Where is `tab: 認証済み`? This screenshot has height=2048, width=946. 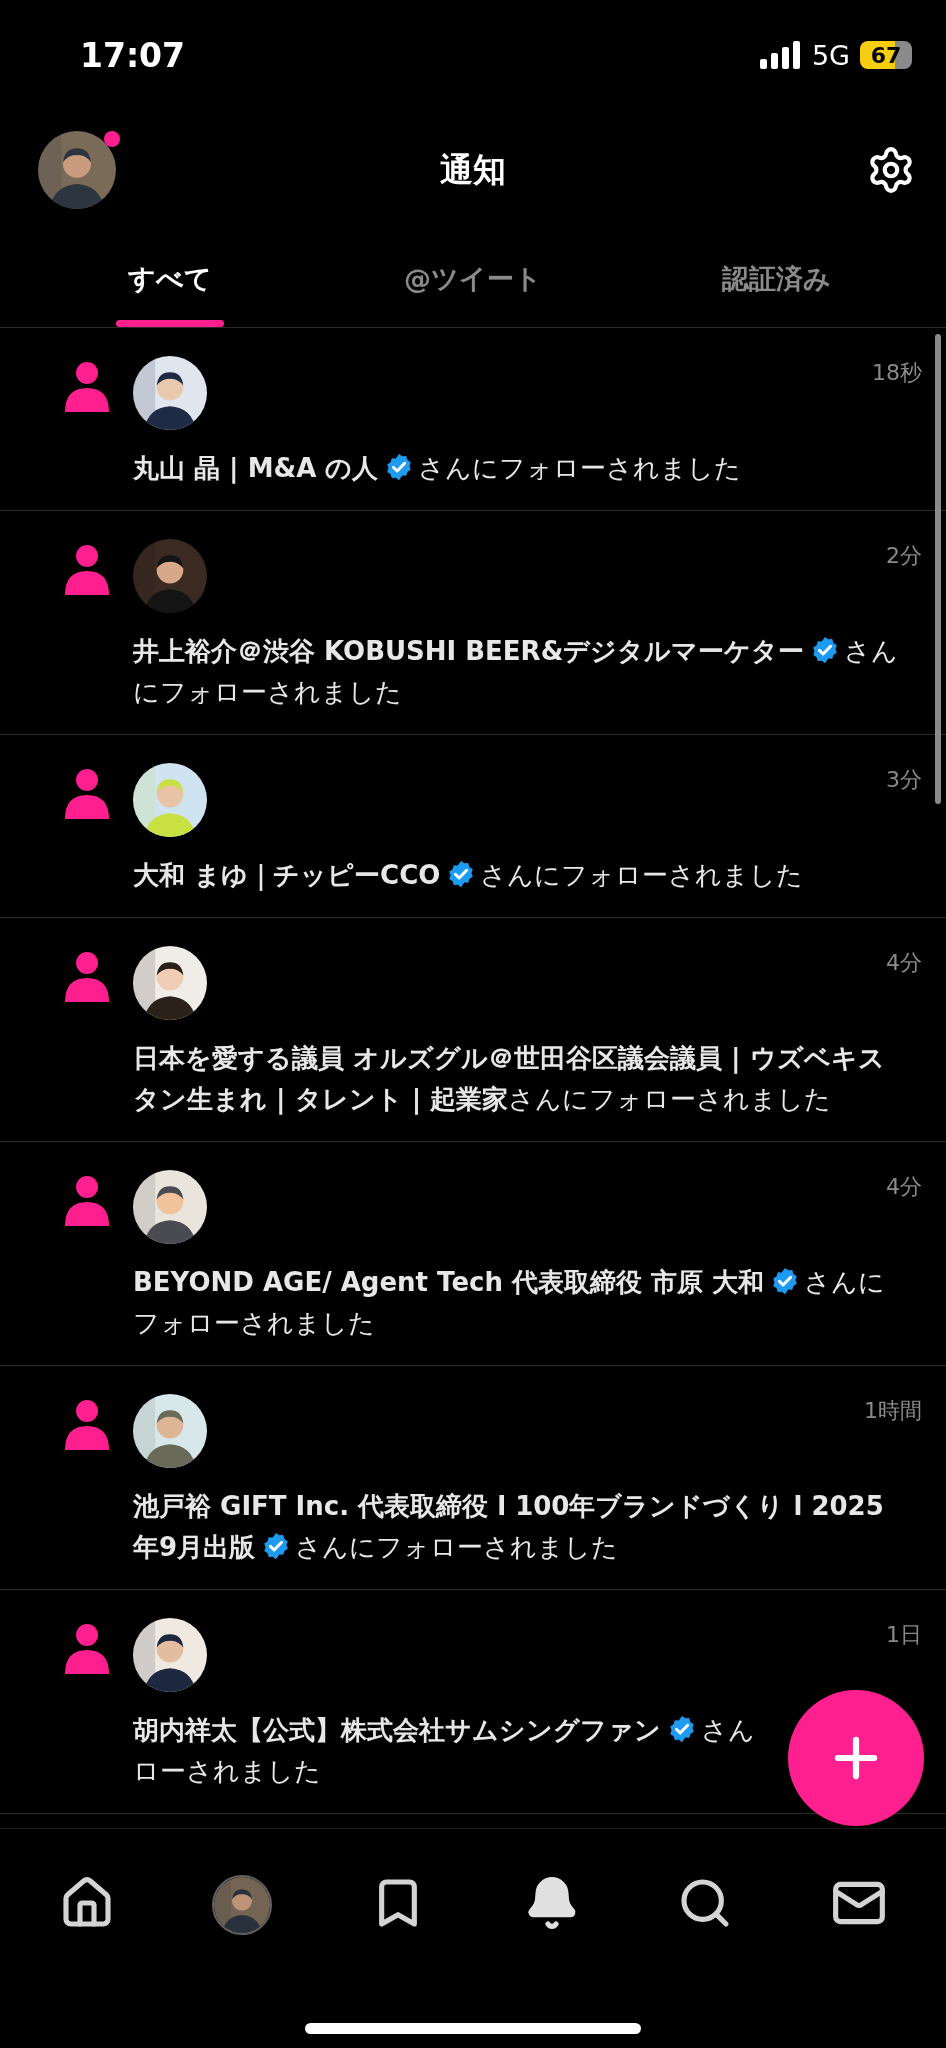
tab: 認証済み is located at coordinates (776, 278).